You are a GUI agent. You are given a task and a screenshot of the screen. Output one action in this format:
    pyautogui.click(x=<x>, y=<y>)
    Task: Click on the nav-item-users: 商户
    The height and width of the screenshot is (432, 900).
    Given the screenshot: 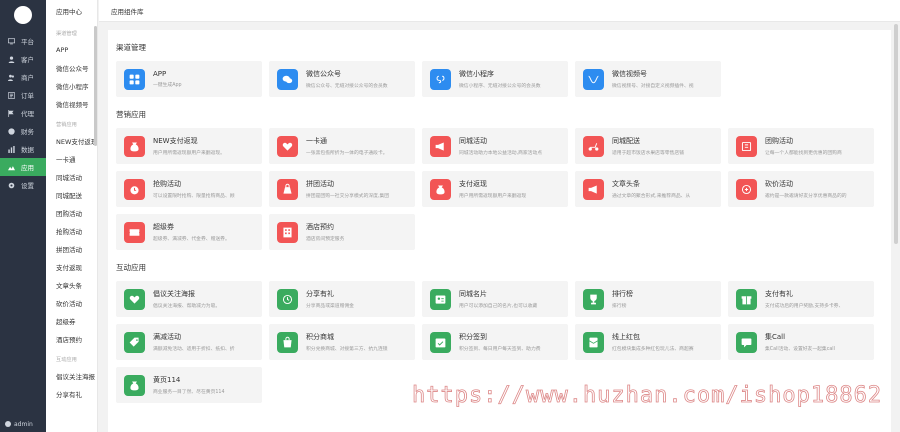 What is the action you would take?
    pyautogui.click(x=23, y=77)
    